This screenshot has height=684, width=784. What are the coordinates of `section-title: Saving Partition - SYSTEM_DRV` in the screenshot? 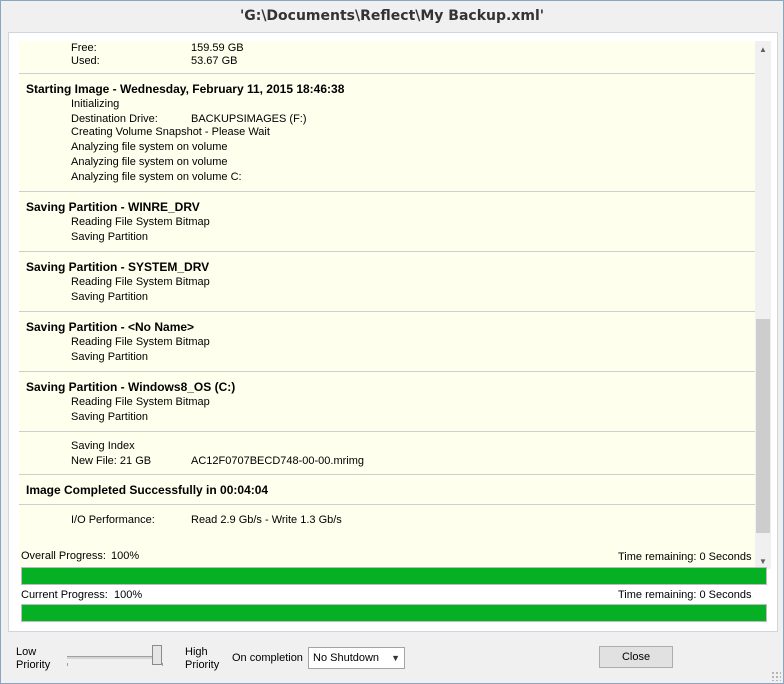 It's located at (118, 267).